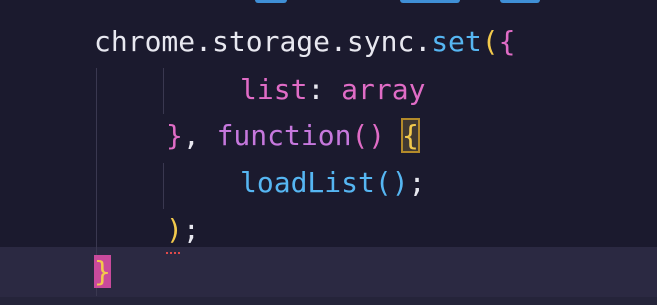  Describe the element at coordinates (328, 3) in the screenshot. I see `cutoff-previous-line` at that location.